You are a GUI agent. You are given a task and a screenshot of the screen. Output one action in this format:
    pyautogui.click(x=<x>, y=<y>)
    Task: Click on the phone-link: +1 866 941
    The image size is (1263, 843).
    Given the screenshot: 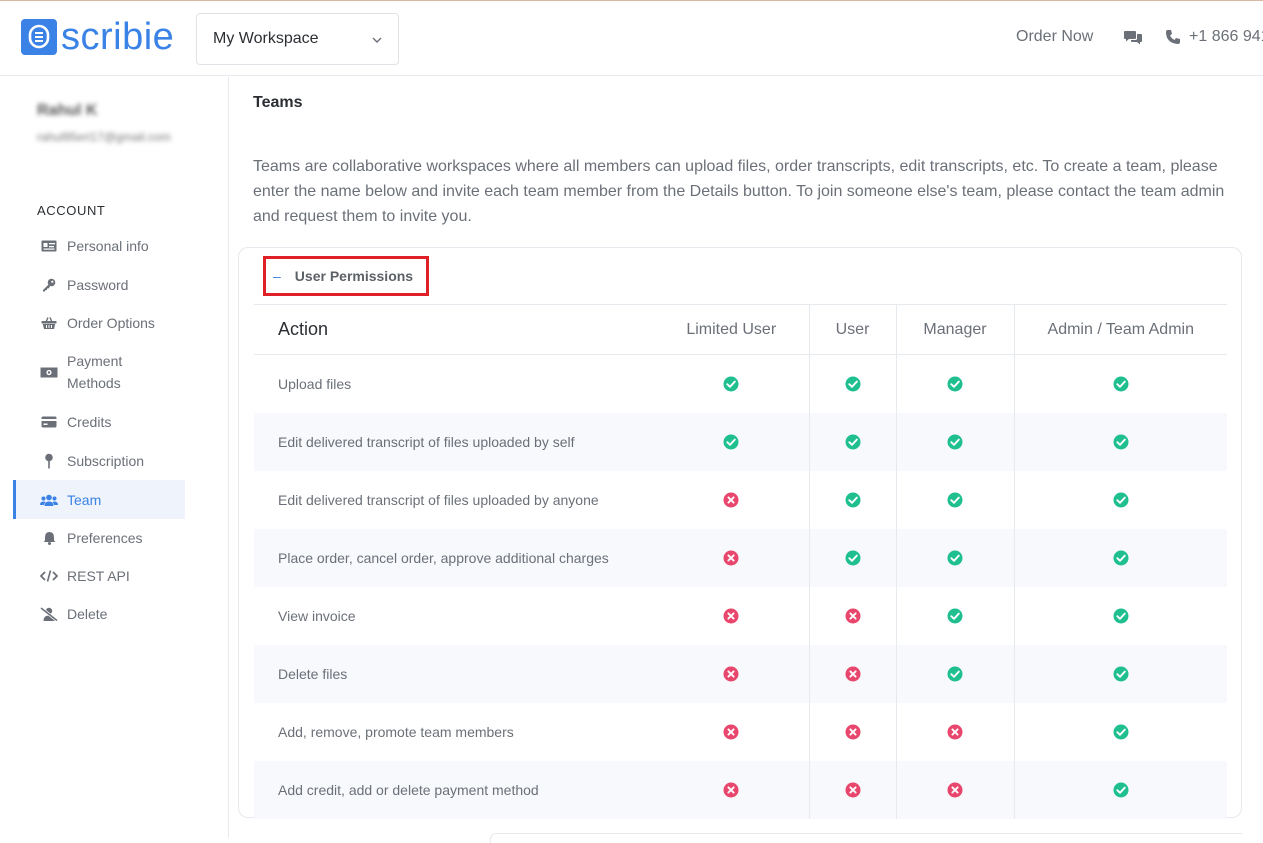 What is the action you would take?
    pyautogui.click(x=1214, y=37)
    